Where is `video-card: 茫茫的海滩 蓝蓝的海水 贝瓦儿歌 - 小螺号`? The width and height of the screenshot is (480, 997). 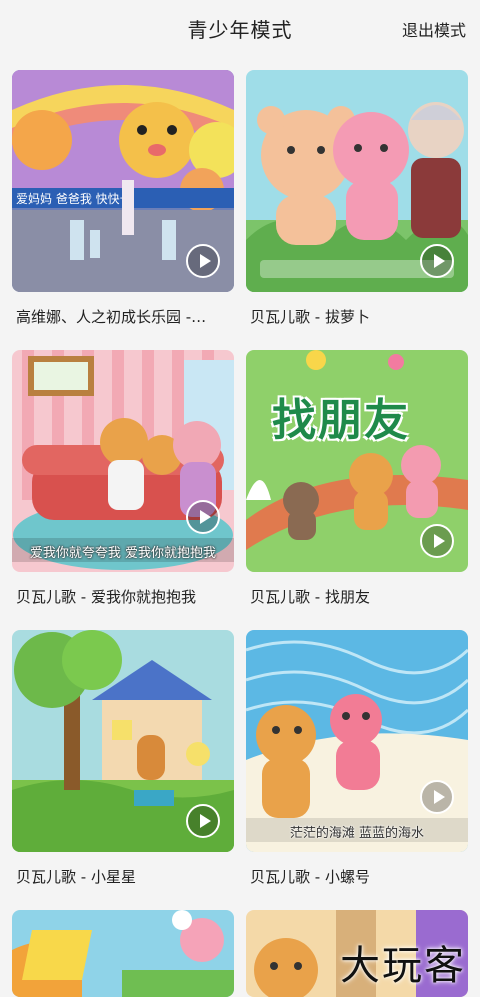 video-card: 茫茫的海滩 蓝蓝的海水 贝瓦儿歌 - 小螺号 is located at coordinates (357, 758).